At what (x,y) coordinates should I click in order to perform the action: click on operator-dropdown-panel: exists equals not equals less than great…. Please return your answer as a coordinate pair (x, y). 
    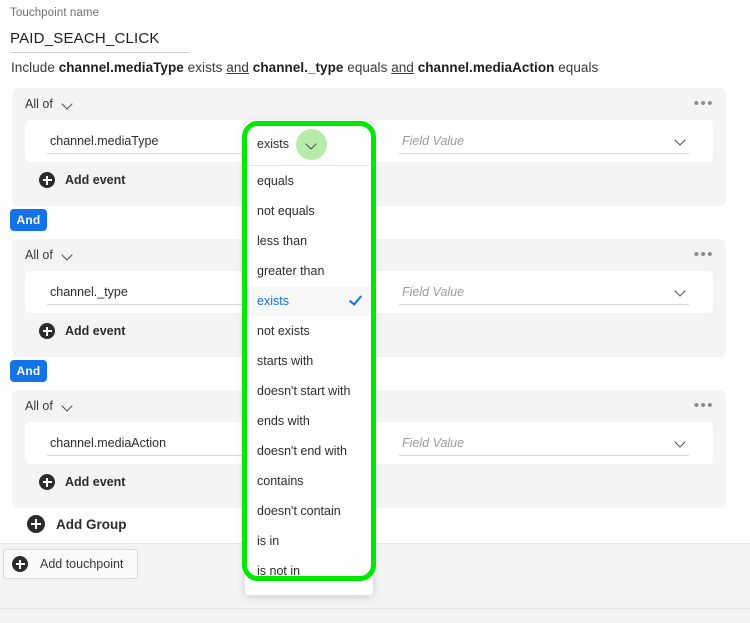
    Looking at the image, I should click on (309, 358).